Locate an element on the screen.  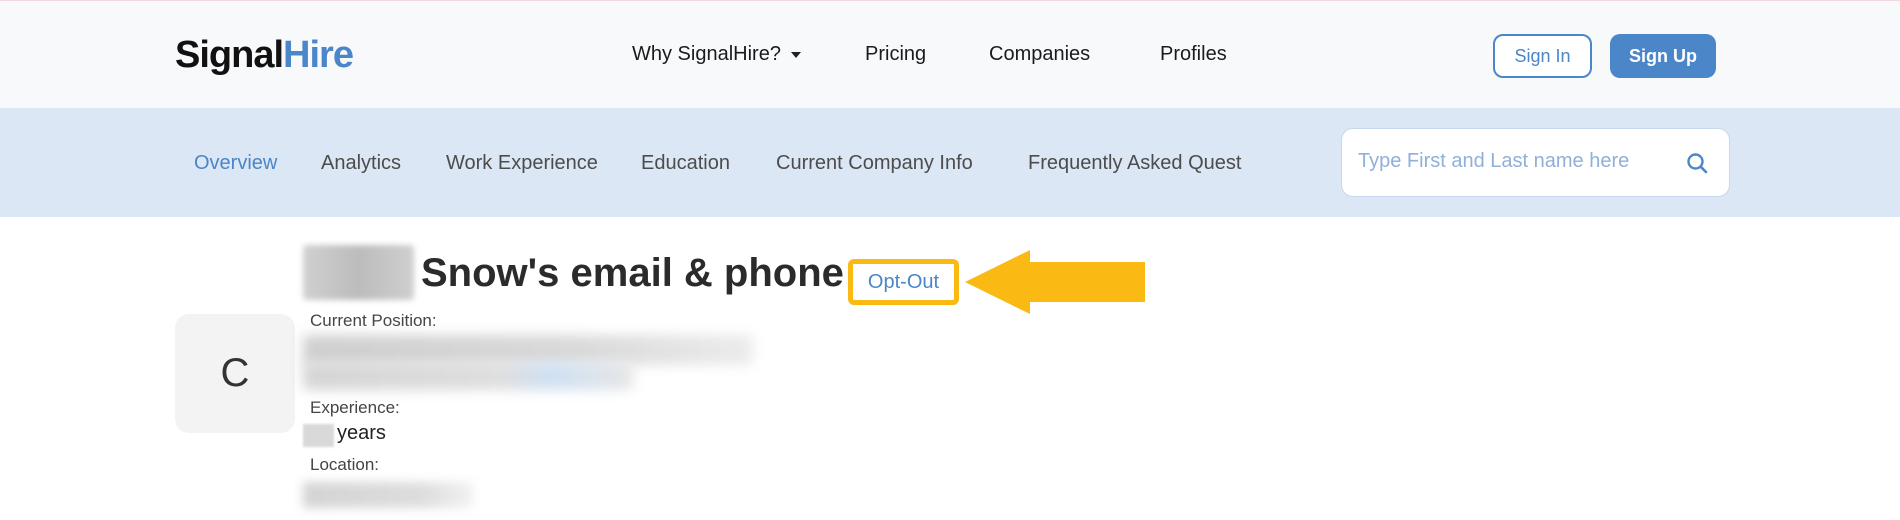
experience-years: years is located at coordinates (361, 433).